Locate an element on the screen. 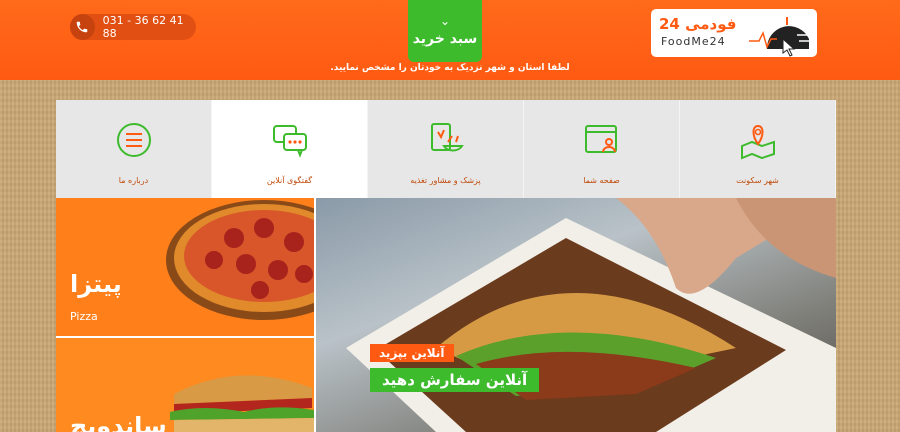 This screenshot has width=900, height=432. phone-contact: 031 - 36 62 41 88 is located at coordinates (133, 27).